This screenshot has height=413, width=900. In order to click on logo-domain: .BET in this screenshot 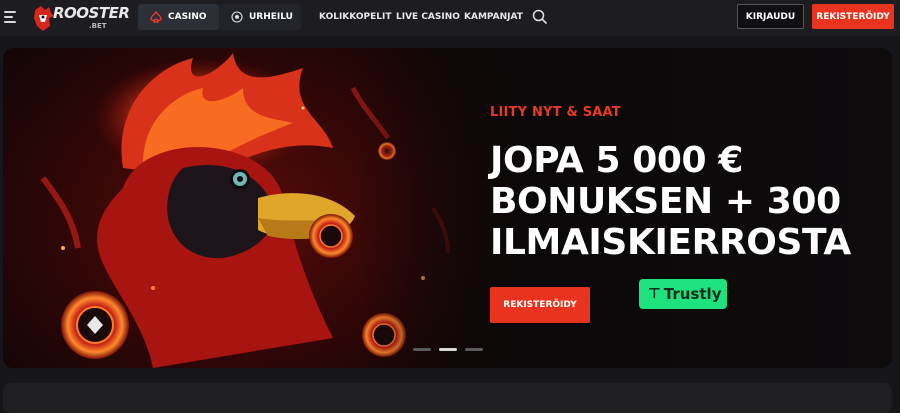, I will do `click(98, 26)`.